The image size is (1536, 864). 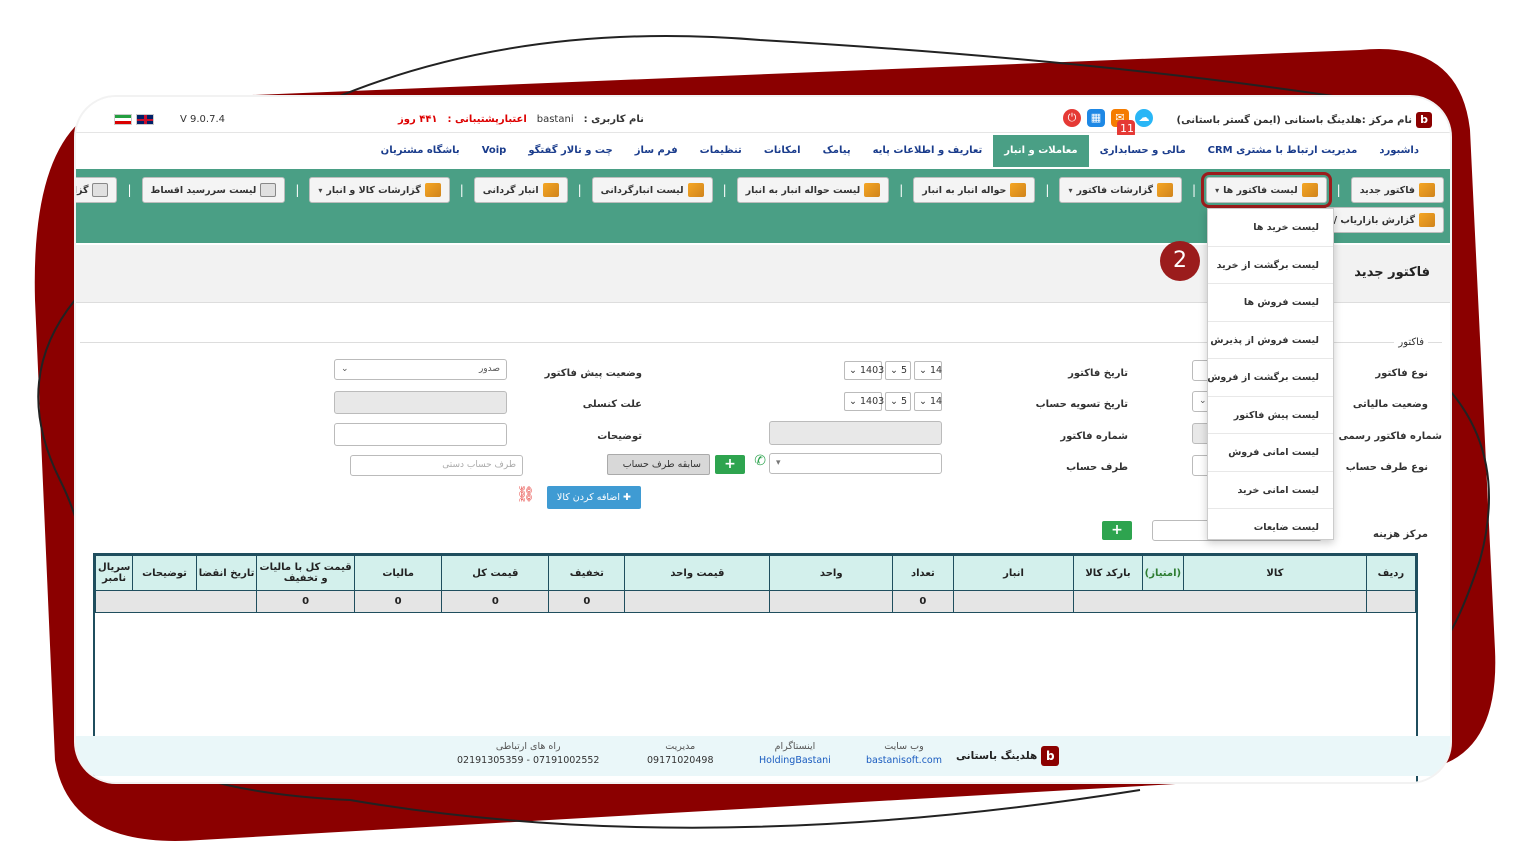 I want to click on dropdown-menu-item: لیست پیش فاکتور, so click(x=1270, y=415).